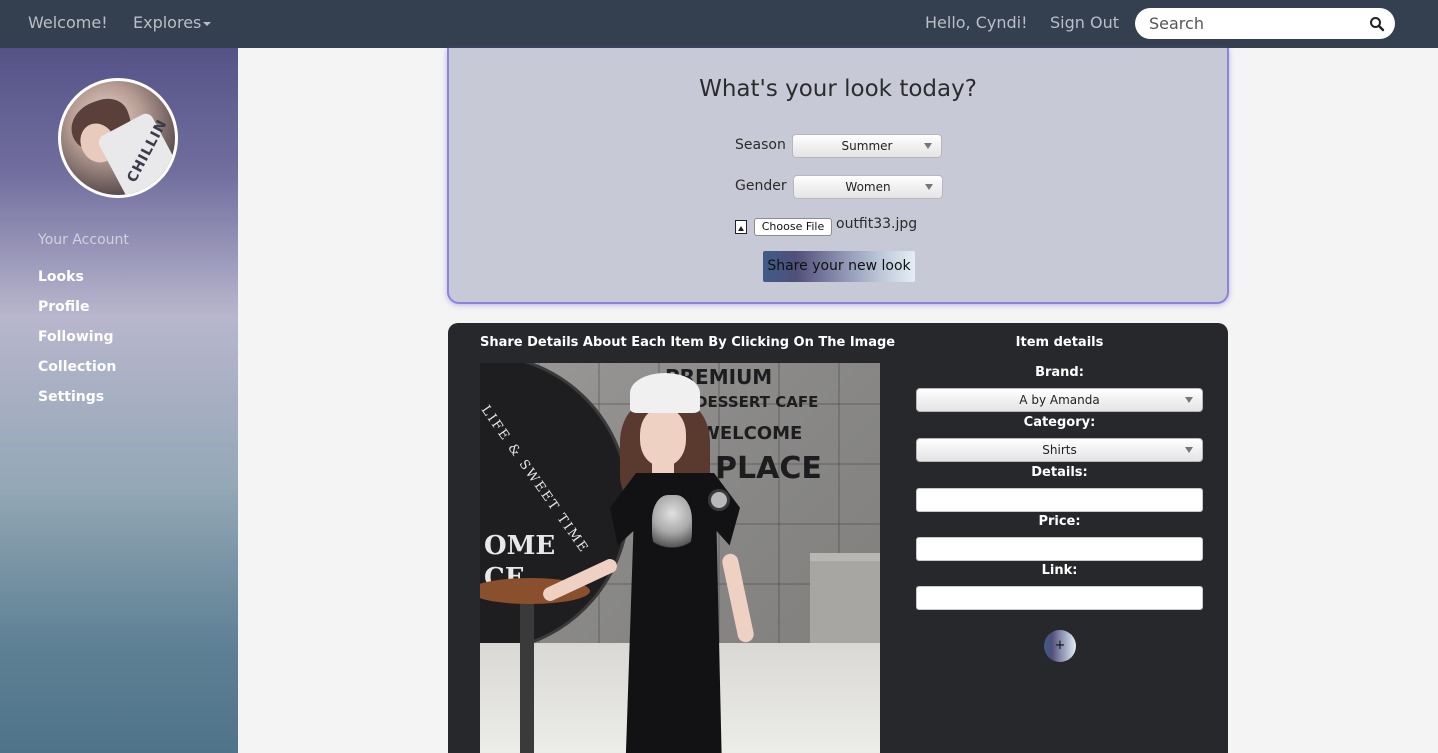 The image size is (1438, 753). Describe the element at coordinates (1254, 23) in the screenshot. I see `search-input` at that location.